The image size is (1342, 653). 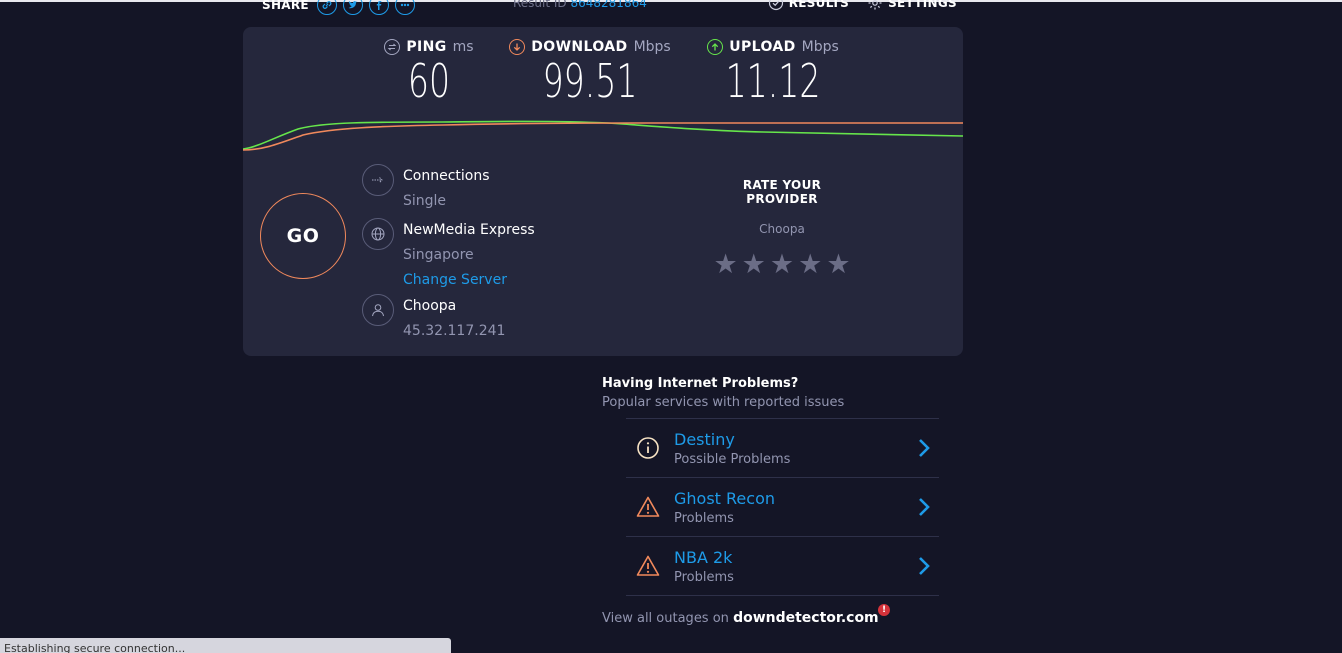 What do you see at coordinates (579, 47) in the screenshot?
I see `download-label: DOWNLOAD` at bounding box center [579, 47].